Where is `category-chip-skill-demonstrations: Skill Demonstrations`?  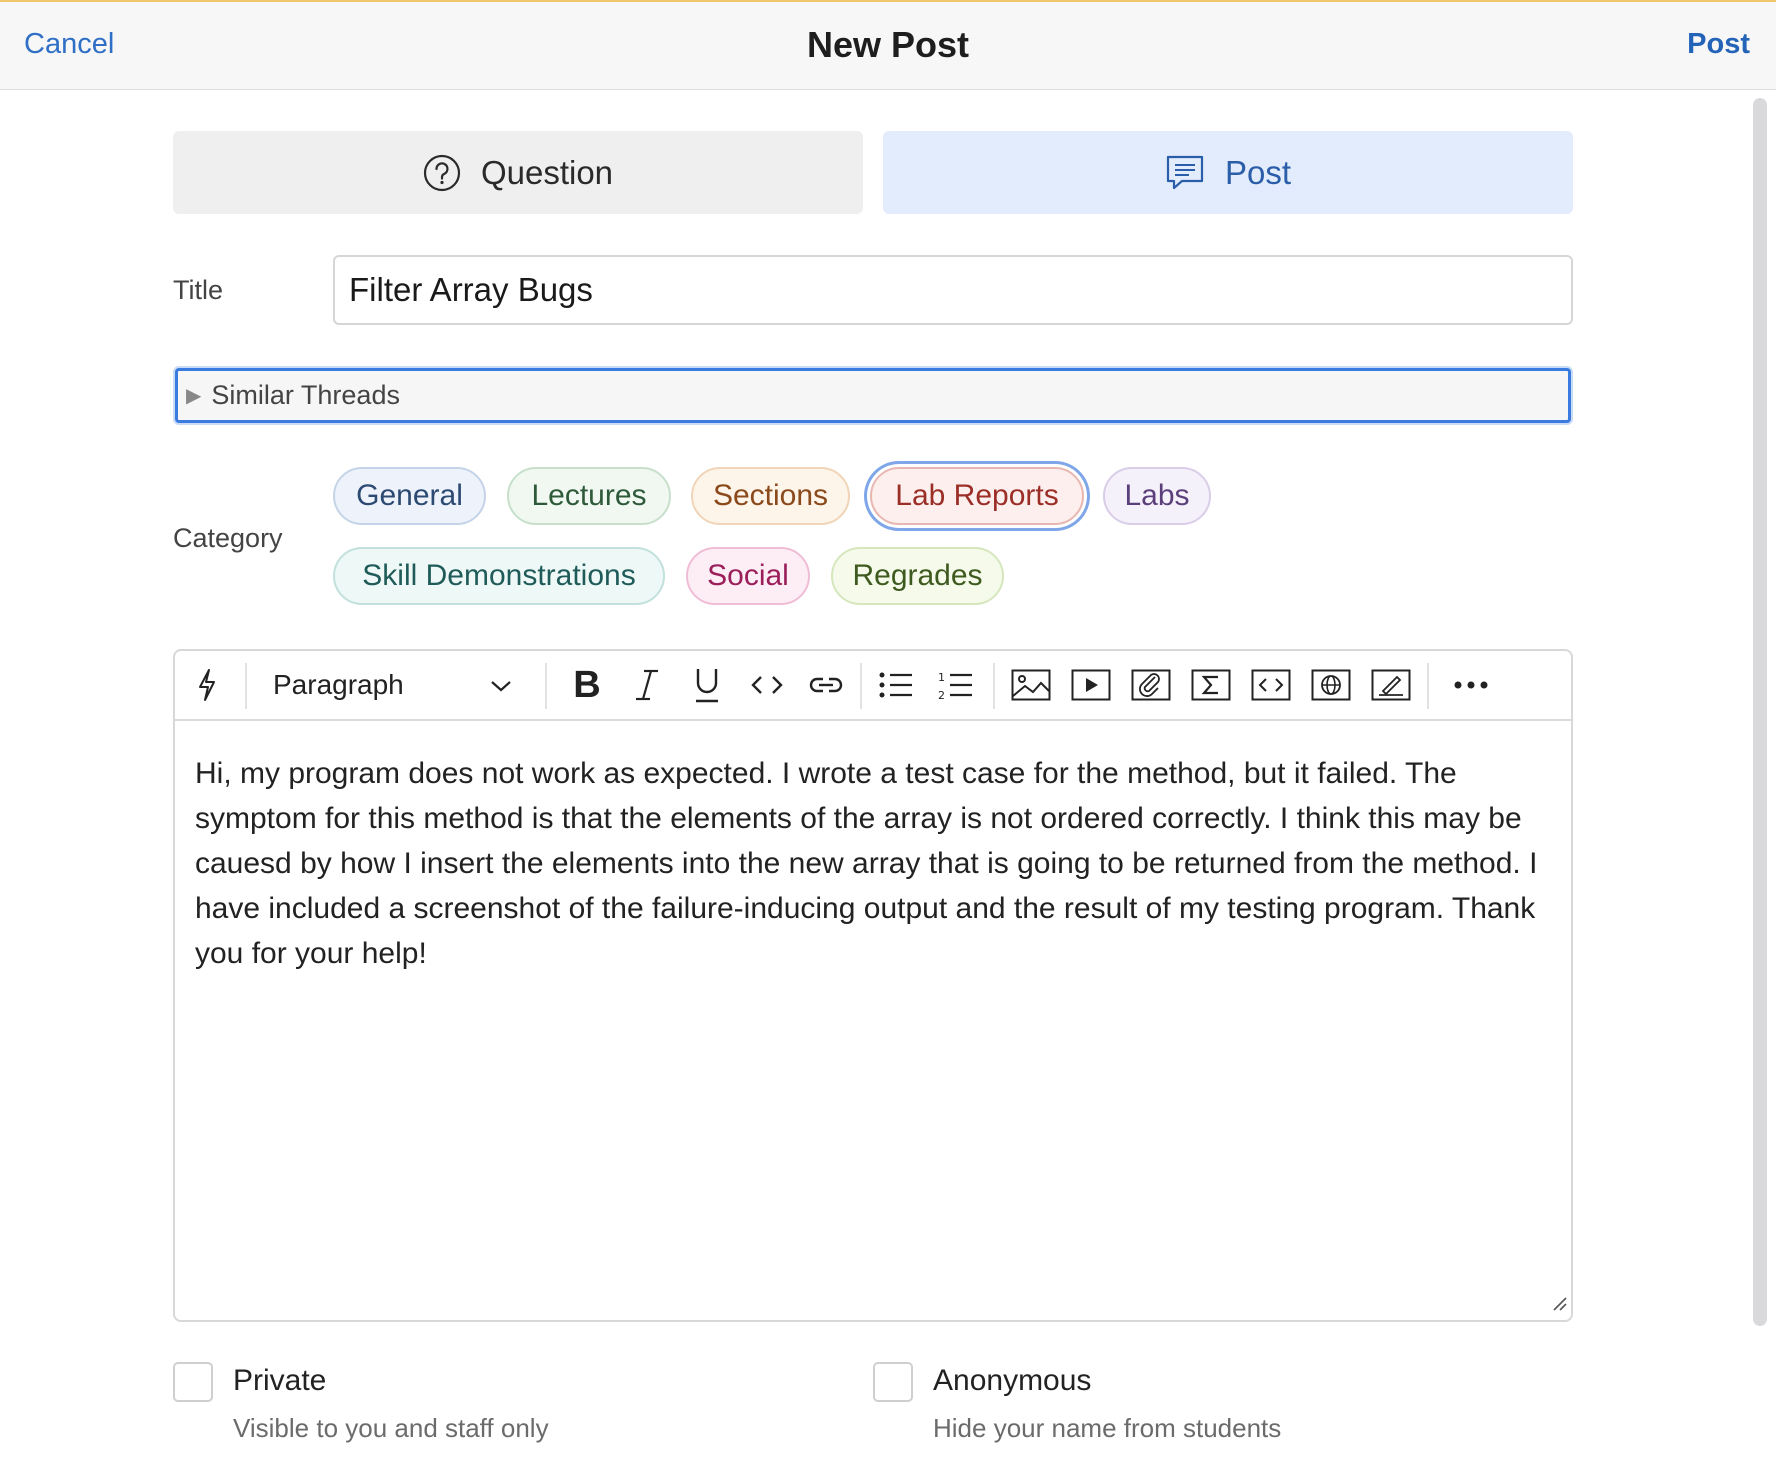 category-chip-skill-demonstrations: Skill Demonstrations is located at coordinates (499, 576).